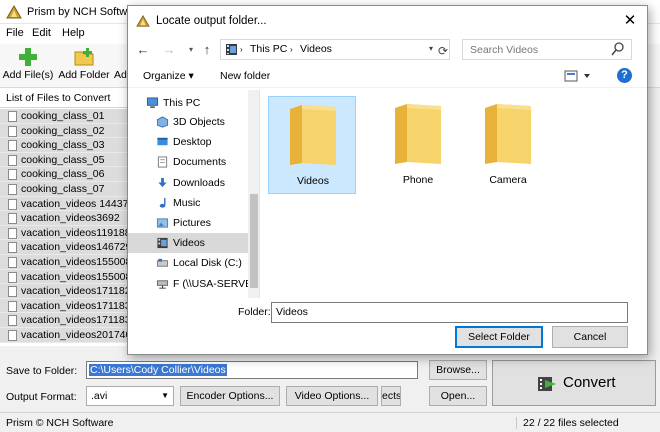 Image resolution: width=660 pixels, height=432 pixels. Describe the element at coordinates (165, 395) in the screenshot. I see `chevron-down-icon: ▼` at that location.